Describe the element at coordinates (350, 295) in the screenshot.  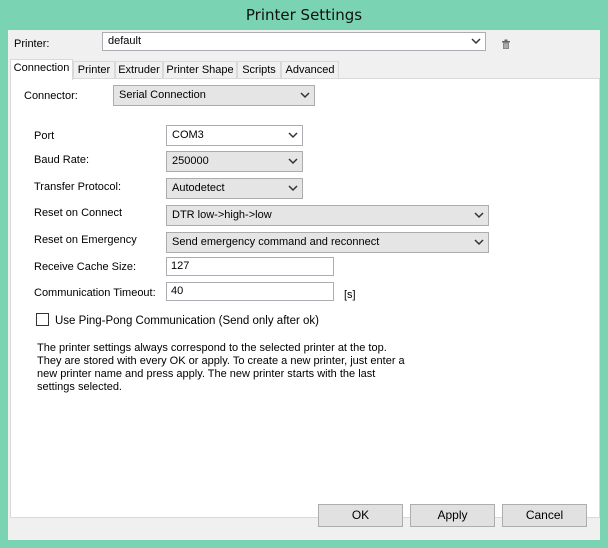
I see `timeout-unit-label: [s]` at that location.